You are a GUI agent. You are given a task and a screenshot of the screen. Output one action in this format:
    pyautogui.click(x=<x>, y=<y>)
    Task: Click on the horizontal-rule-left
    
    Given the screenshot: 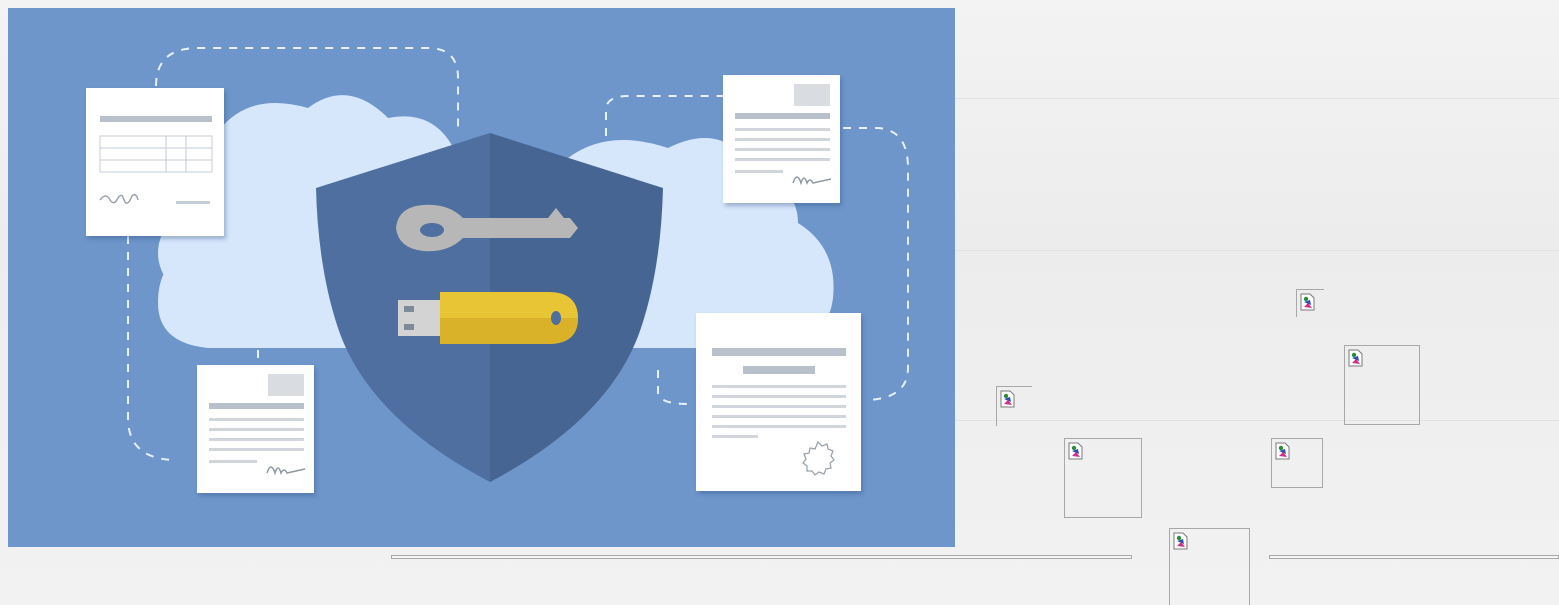 What is the action you would take?
    pyautogui.click(x=761, y=557)
    